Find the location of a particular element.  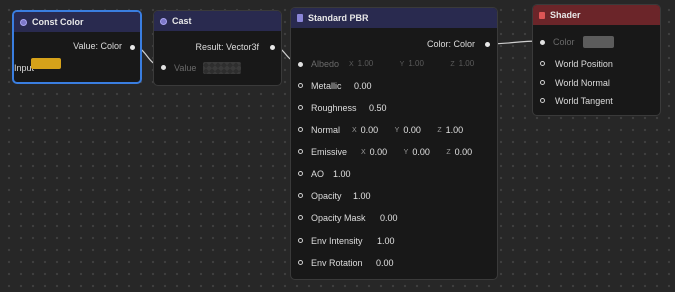

metallic-value: 0.00 is located at coordinates (363, 86).